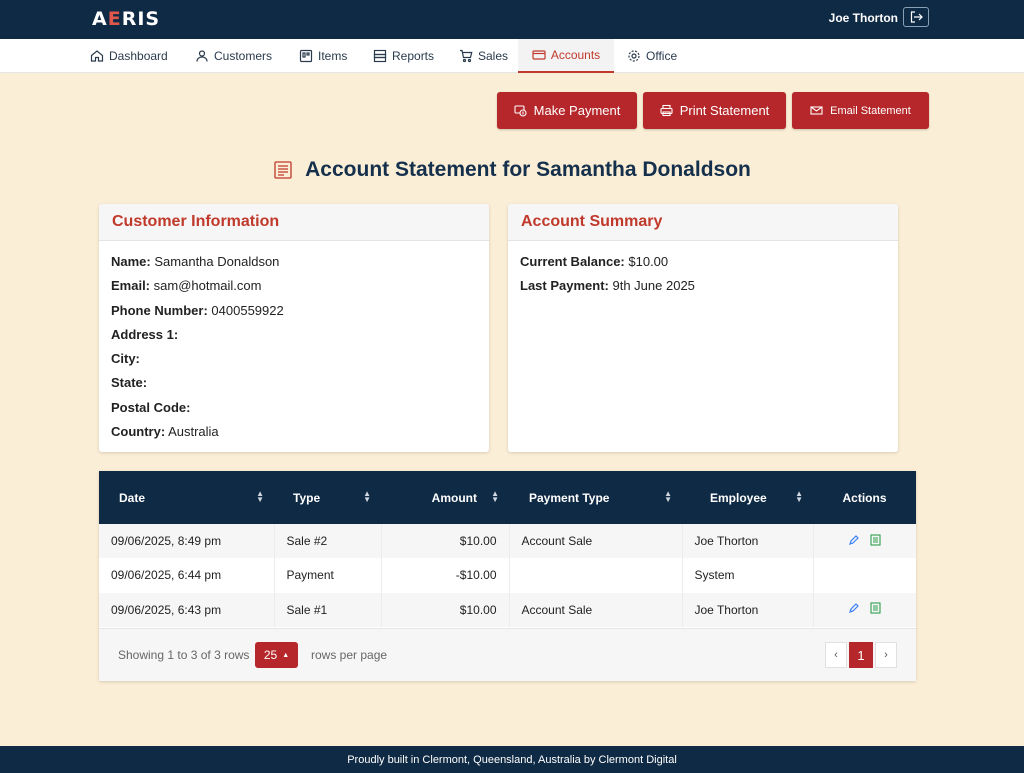 Image resolution: width=1024 pixels, height=773 pixels. I want to click on cell-date: 09/06/2025, 6:44 pm, so click(187, 575).